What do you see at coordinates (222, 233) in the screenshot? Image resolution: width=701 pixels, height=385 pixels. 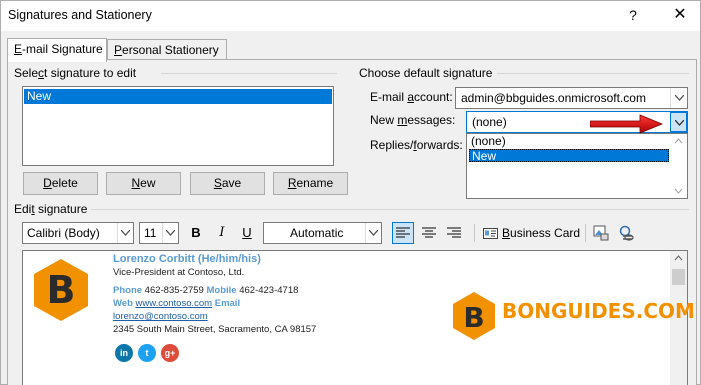 I see `italic-button: I` at bounding box center [222, 233].